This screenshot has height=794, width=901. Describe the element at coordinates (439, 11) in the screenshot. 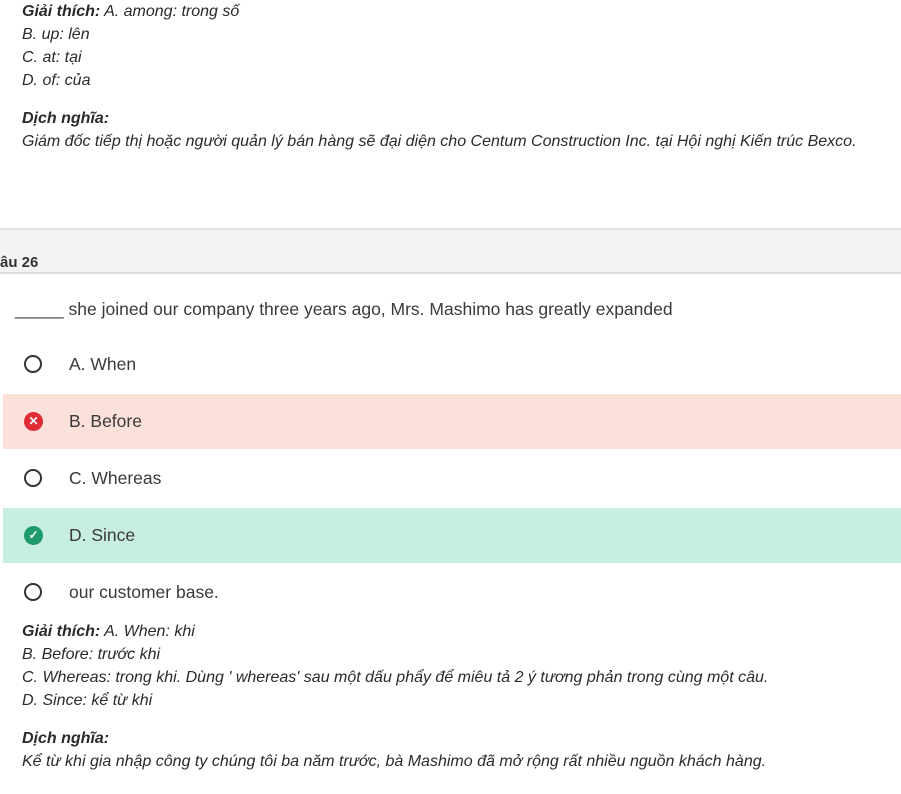

I see `explanation-line: Giải thích: A. among: trong số` at that location.